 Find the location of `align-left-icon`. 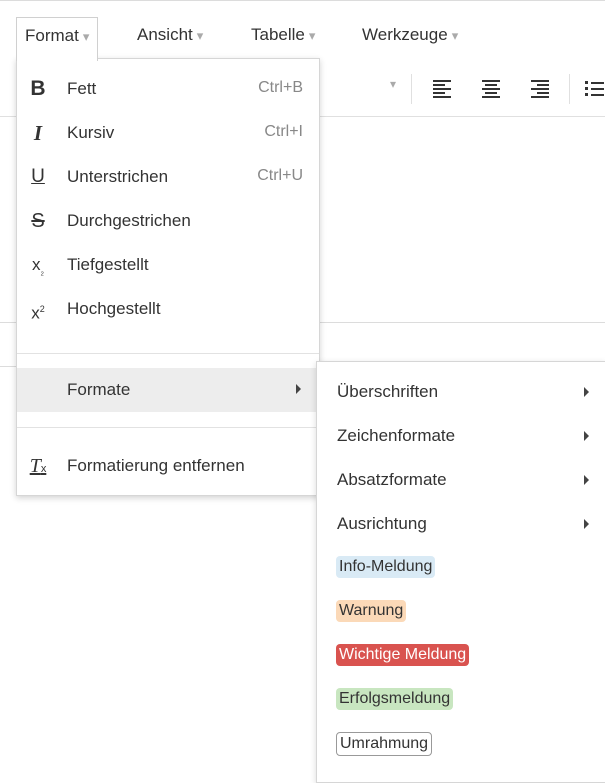

align-left-icon is located at coordinates (442, 88).